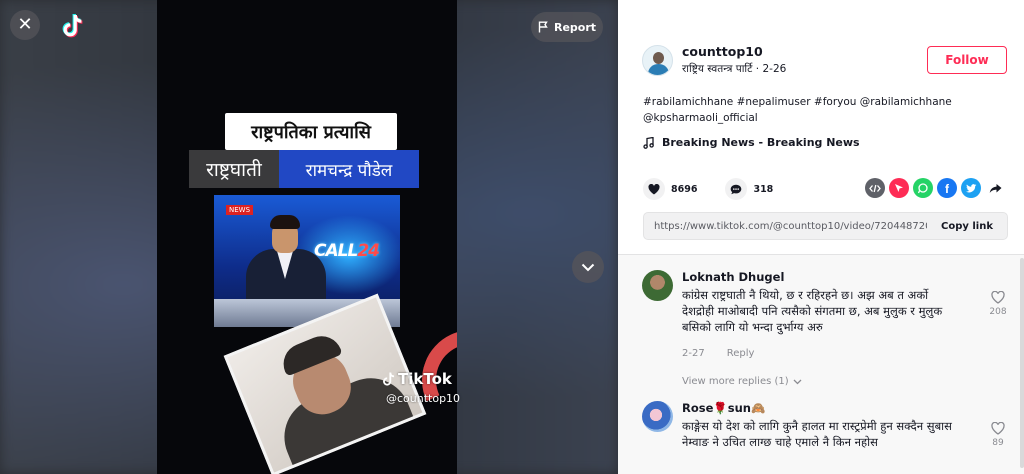 The height and width of the screenshot is (474, 1024). Describe the element at coordinates (998, 443) in the screenshot. I see `comment-like-count: 89` at that location.